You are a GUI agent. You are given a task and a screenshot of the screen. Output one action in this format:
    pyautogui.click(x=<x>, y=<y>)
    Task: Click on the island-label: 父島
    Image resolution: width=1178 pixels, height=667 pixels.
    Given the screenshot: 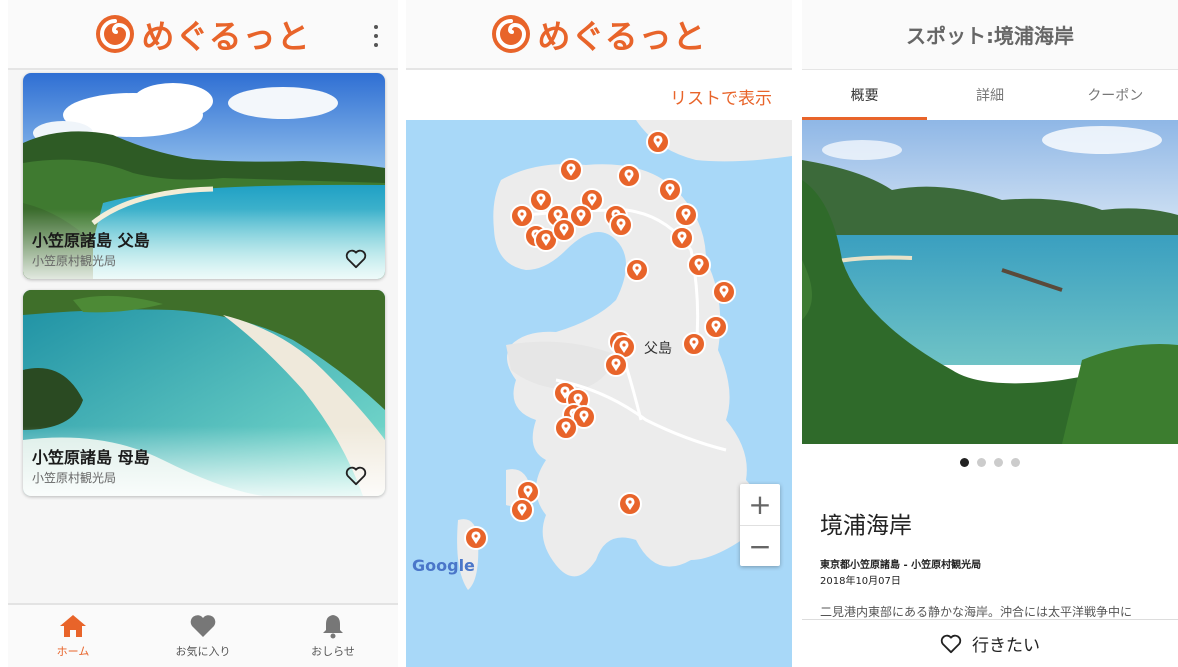 What is the action you would take?
    pyautogui.click(x=658, y=349)
    